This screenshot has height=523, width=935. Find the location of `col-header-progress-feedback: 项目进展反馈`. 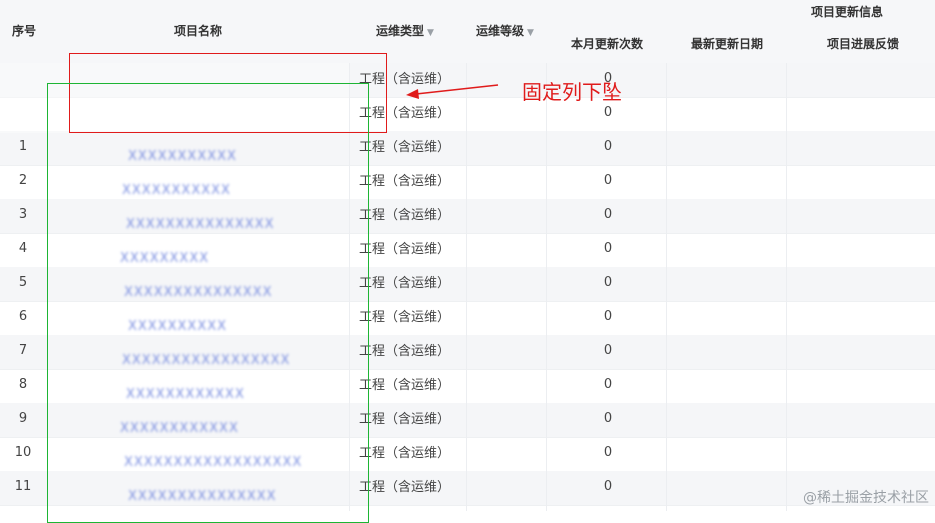

col-header-progress-feedback: 项目进展反馈 is located at coordinates (863, 44).